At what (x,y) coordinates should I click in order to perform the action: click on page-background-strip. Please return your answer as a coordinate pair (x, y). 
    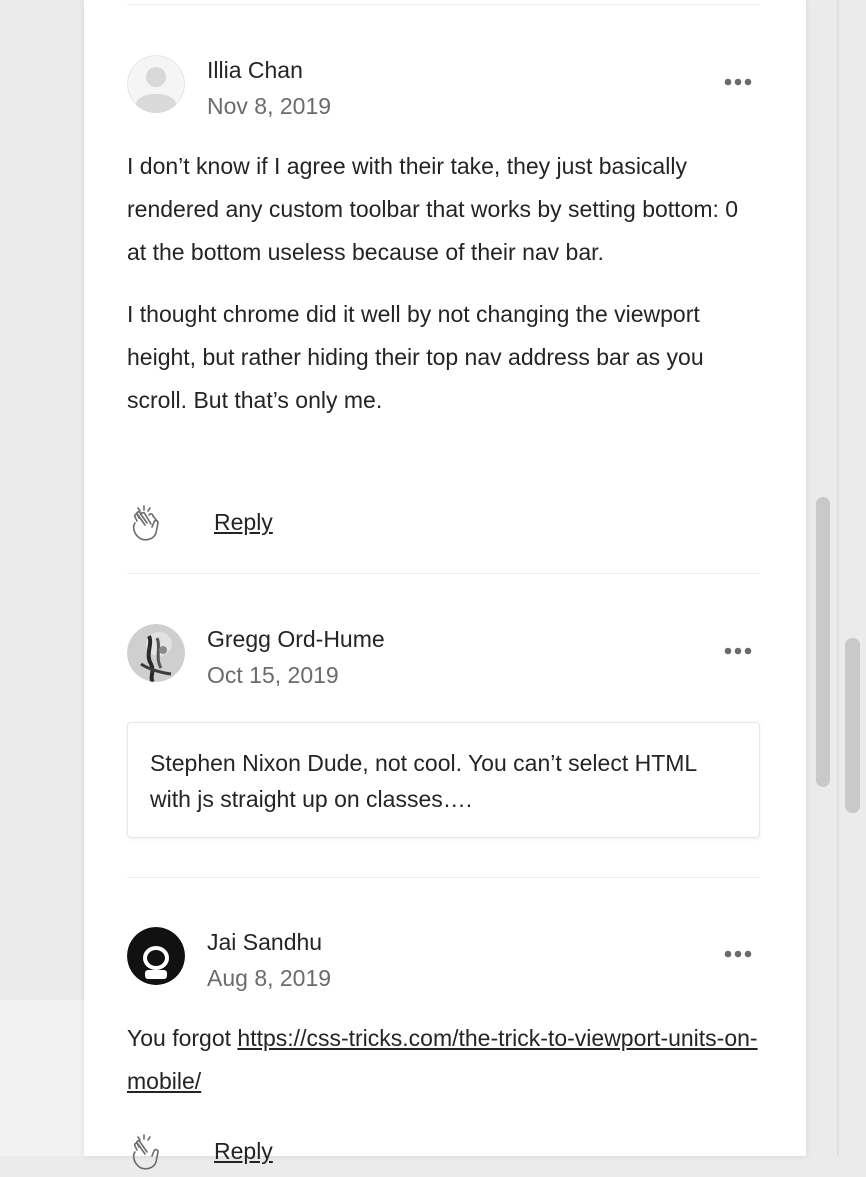
    Looking at the image, I should click on (42, 1078).